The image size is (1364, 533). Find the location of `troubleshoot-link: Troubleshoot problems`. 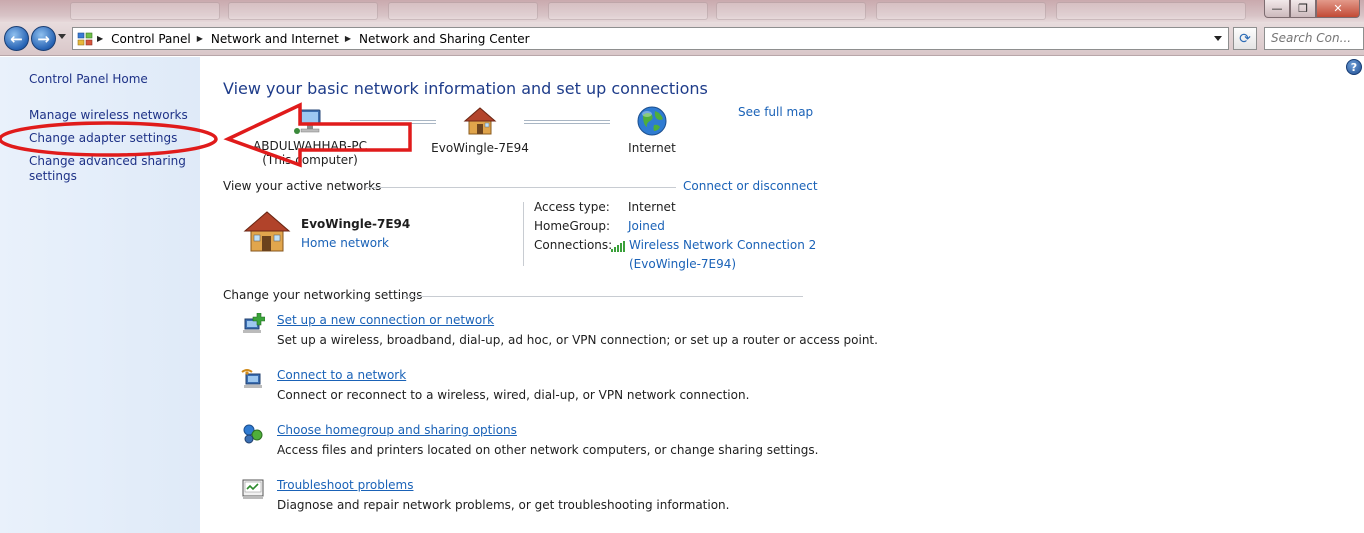

troubleshoot-link: Troubleshoot problems is located at coordinates (345, 485).